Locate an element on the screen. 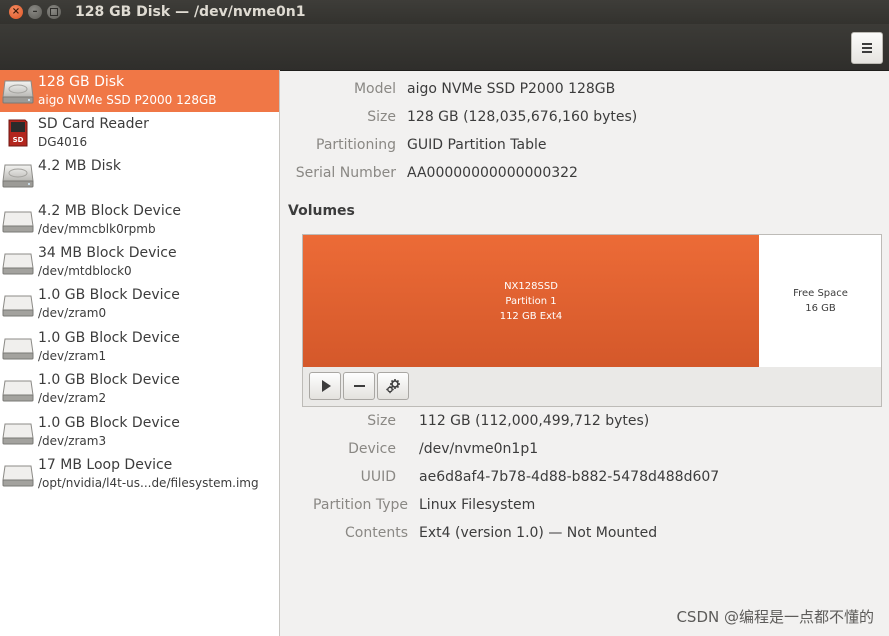  mount-button is located at coordinates (325, 386).